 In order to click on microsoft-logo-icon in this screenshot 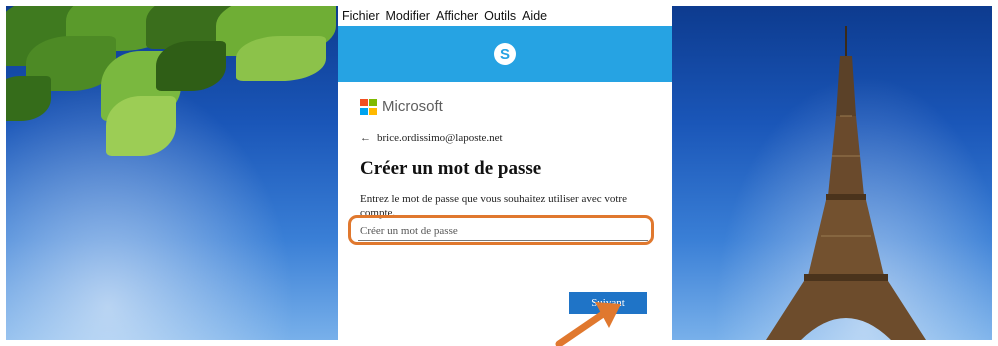, I will do `click(368, 106)`.